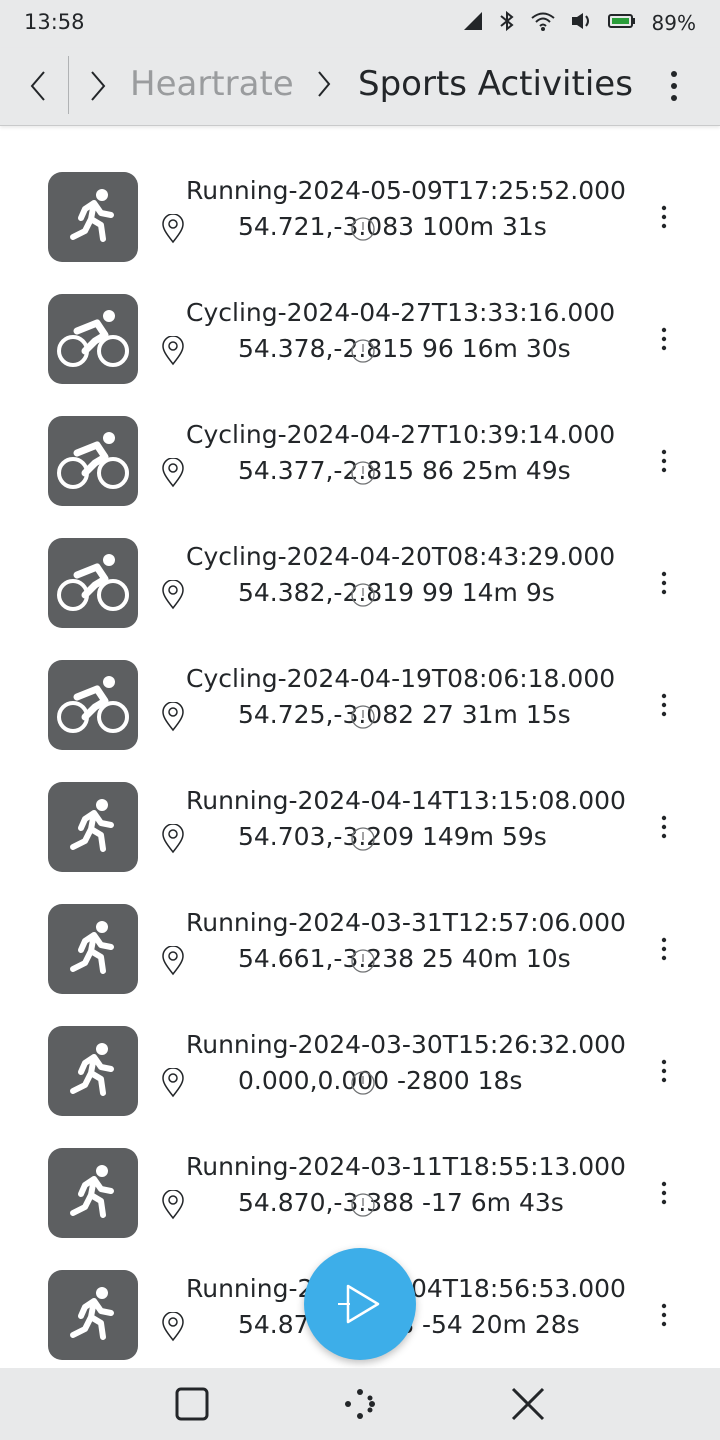 This screenshot has height=1440, width=720. I want to click on home-button, so click(360, 1404).